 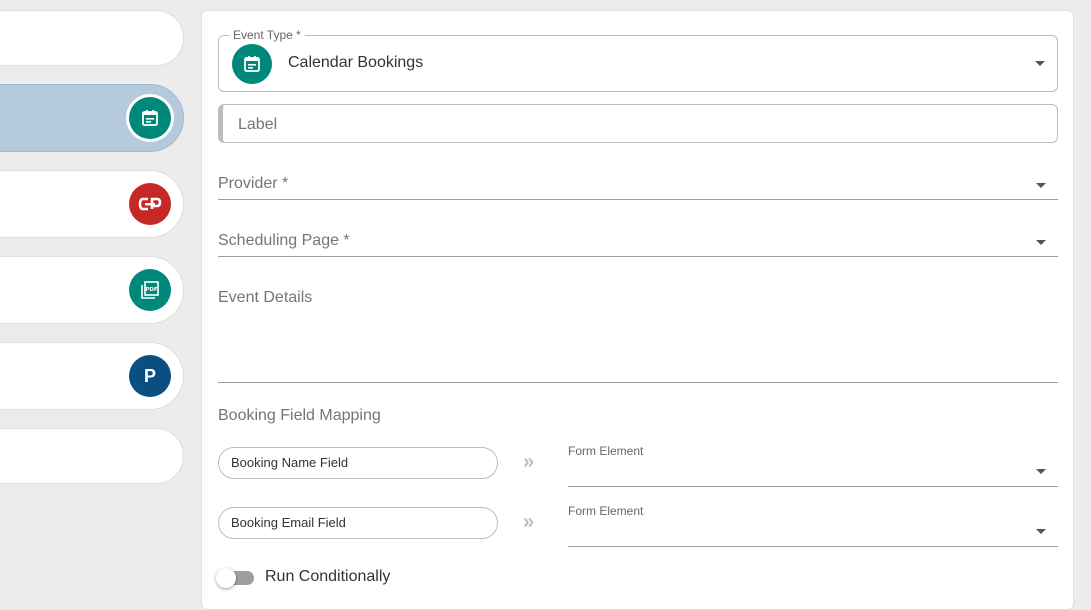 What do you see at coordinates (92, 118) in the screenshot?
I see `sidebar-item-calendar-bookings` at bounding box center [92, 118].